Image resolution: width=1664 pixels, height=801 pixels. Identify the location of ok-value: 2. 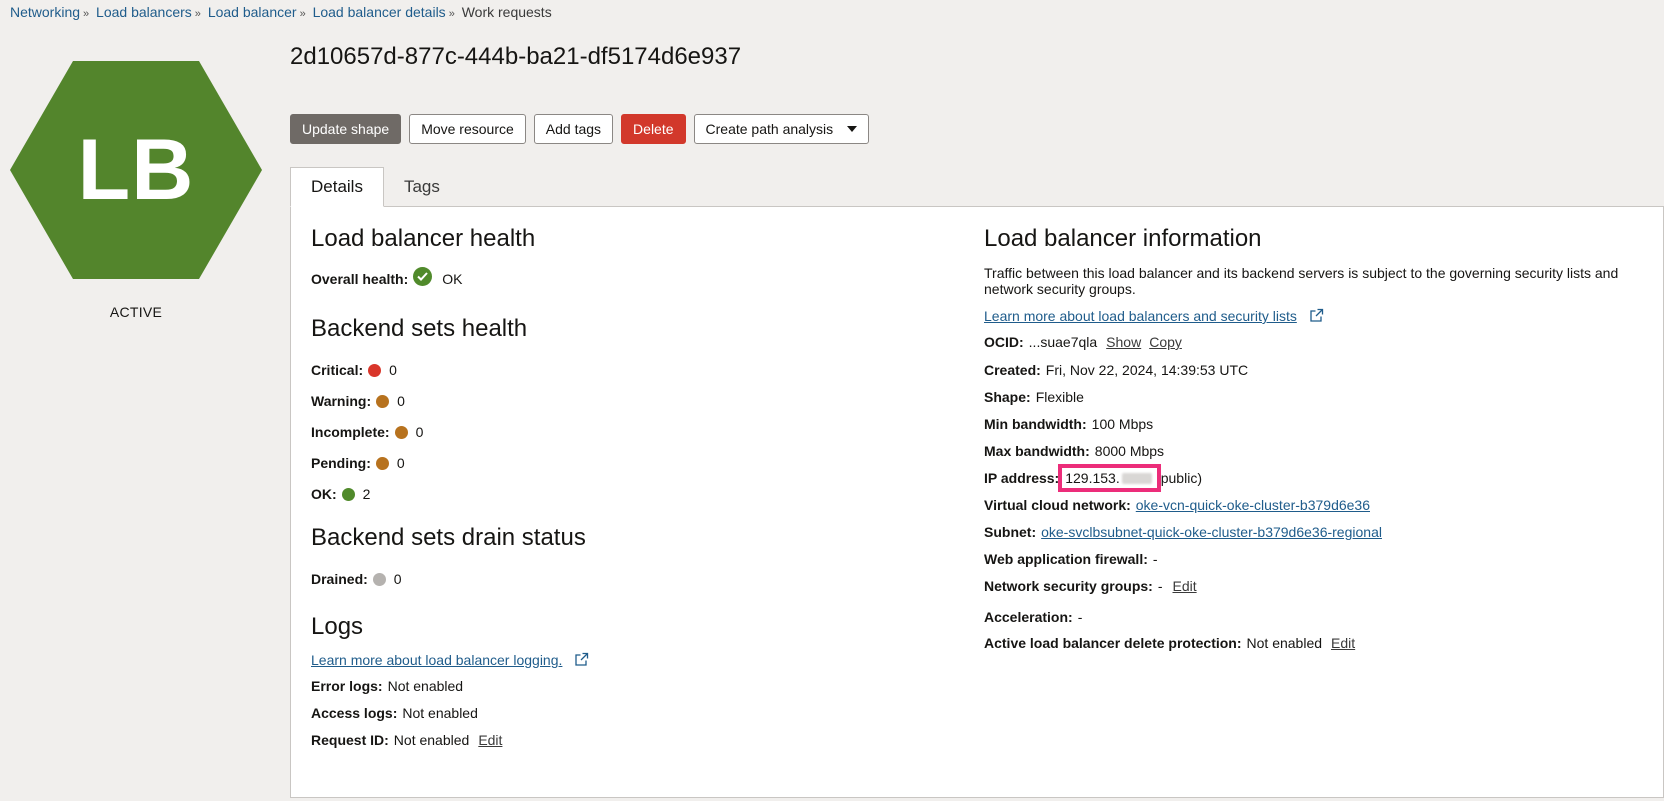
(366, 494).